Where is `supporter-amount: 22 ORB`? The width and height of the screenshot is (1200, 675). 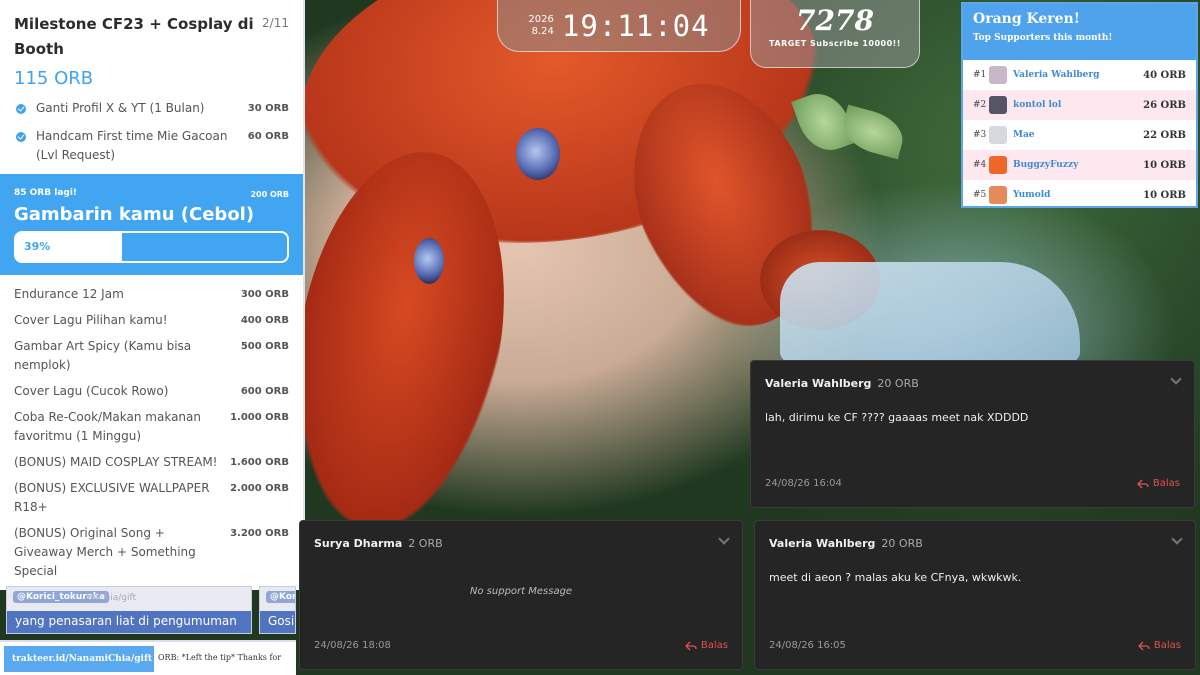 supporter-amount: 22 ORB is located at coordinates (1164, 135).